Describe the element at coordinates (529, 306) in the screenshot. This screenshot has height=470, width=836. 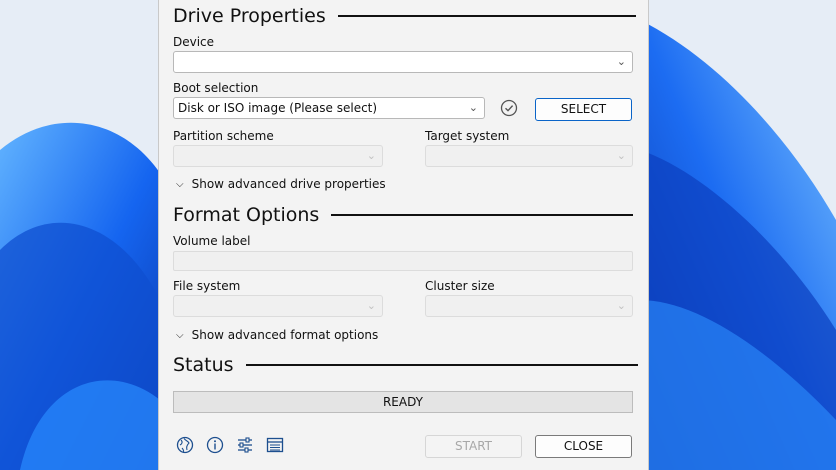
I see `cluster-size-dropdown: ⌄` at that location.